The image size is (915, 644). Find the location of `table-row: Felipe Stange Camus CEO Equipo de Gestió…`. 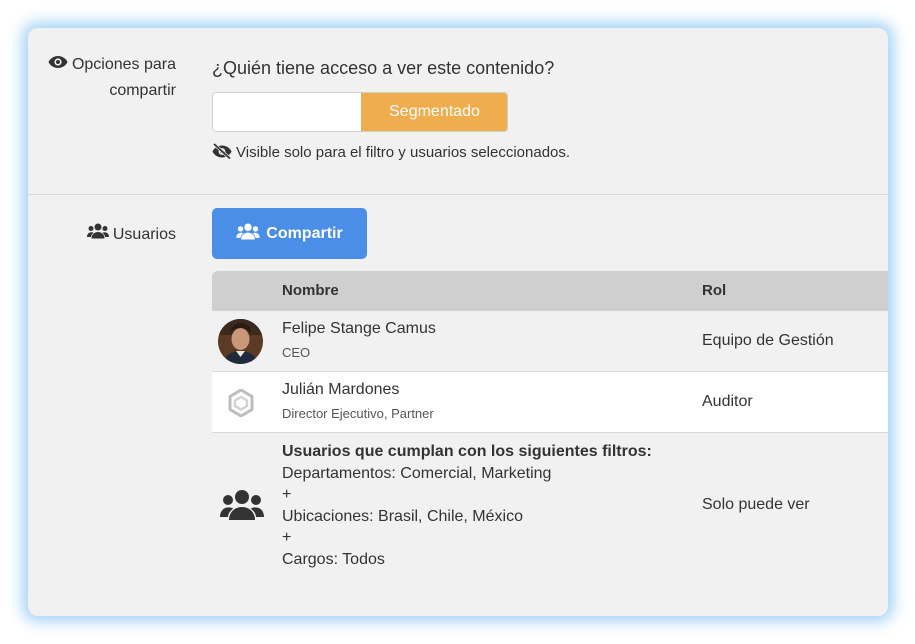

table-row: Felipe Stange Camus CEO Equipo de Gestió… is located at coordinates (550, 341).